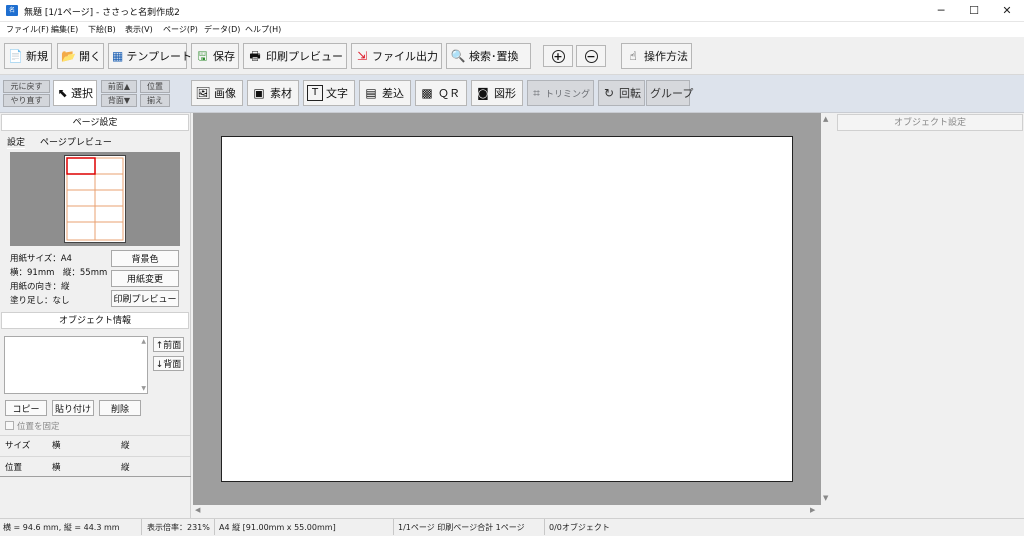 This screenshot has height=536, width=1024. I want to click on scroll-down-arrow-icon: ▼, so click(825, 498).